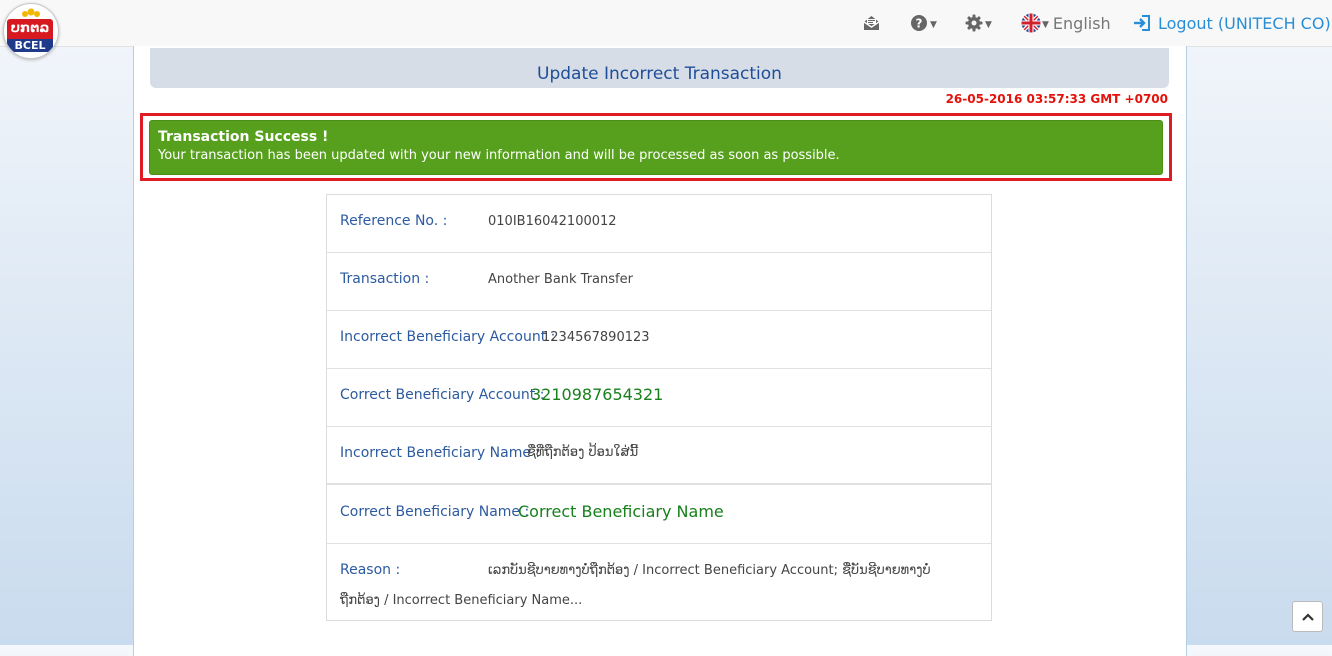 The width and height of the screenshot is (1332, 656). I want to click on bcel-logo: ບກຕລ BCEL, so click(31, 31).